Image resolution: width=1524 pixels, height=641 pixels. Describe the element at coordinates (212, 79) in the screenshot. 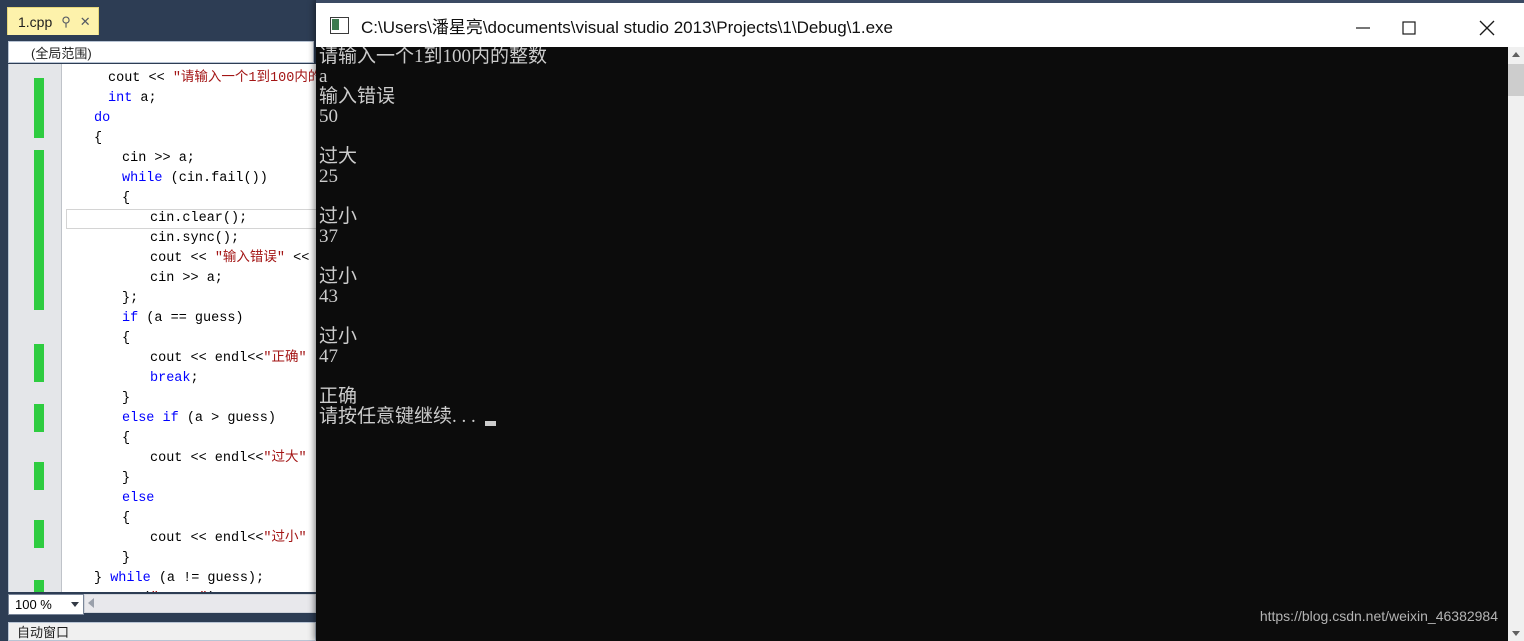

I see `code-line: cout << "请输入一个1到100内的a` at that location.